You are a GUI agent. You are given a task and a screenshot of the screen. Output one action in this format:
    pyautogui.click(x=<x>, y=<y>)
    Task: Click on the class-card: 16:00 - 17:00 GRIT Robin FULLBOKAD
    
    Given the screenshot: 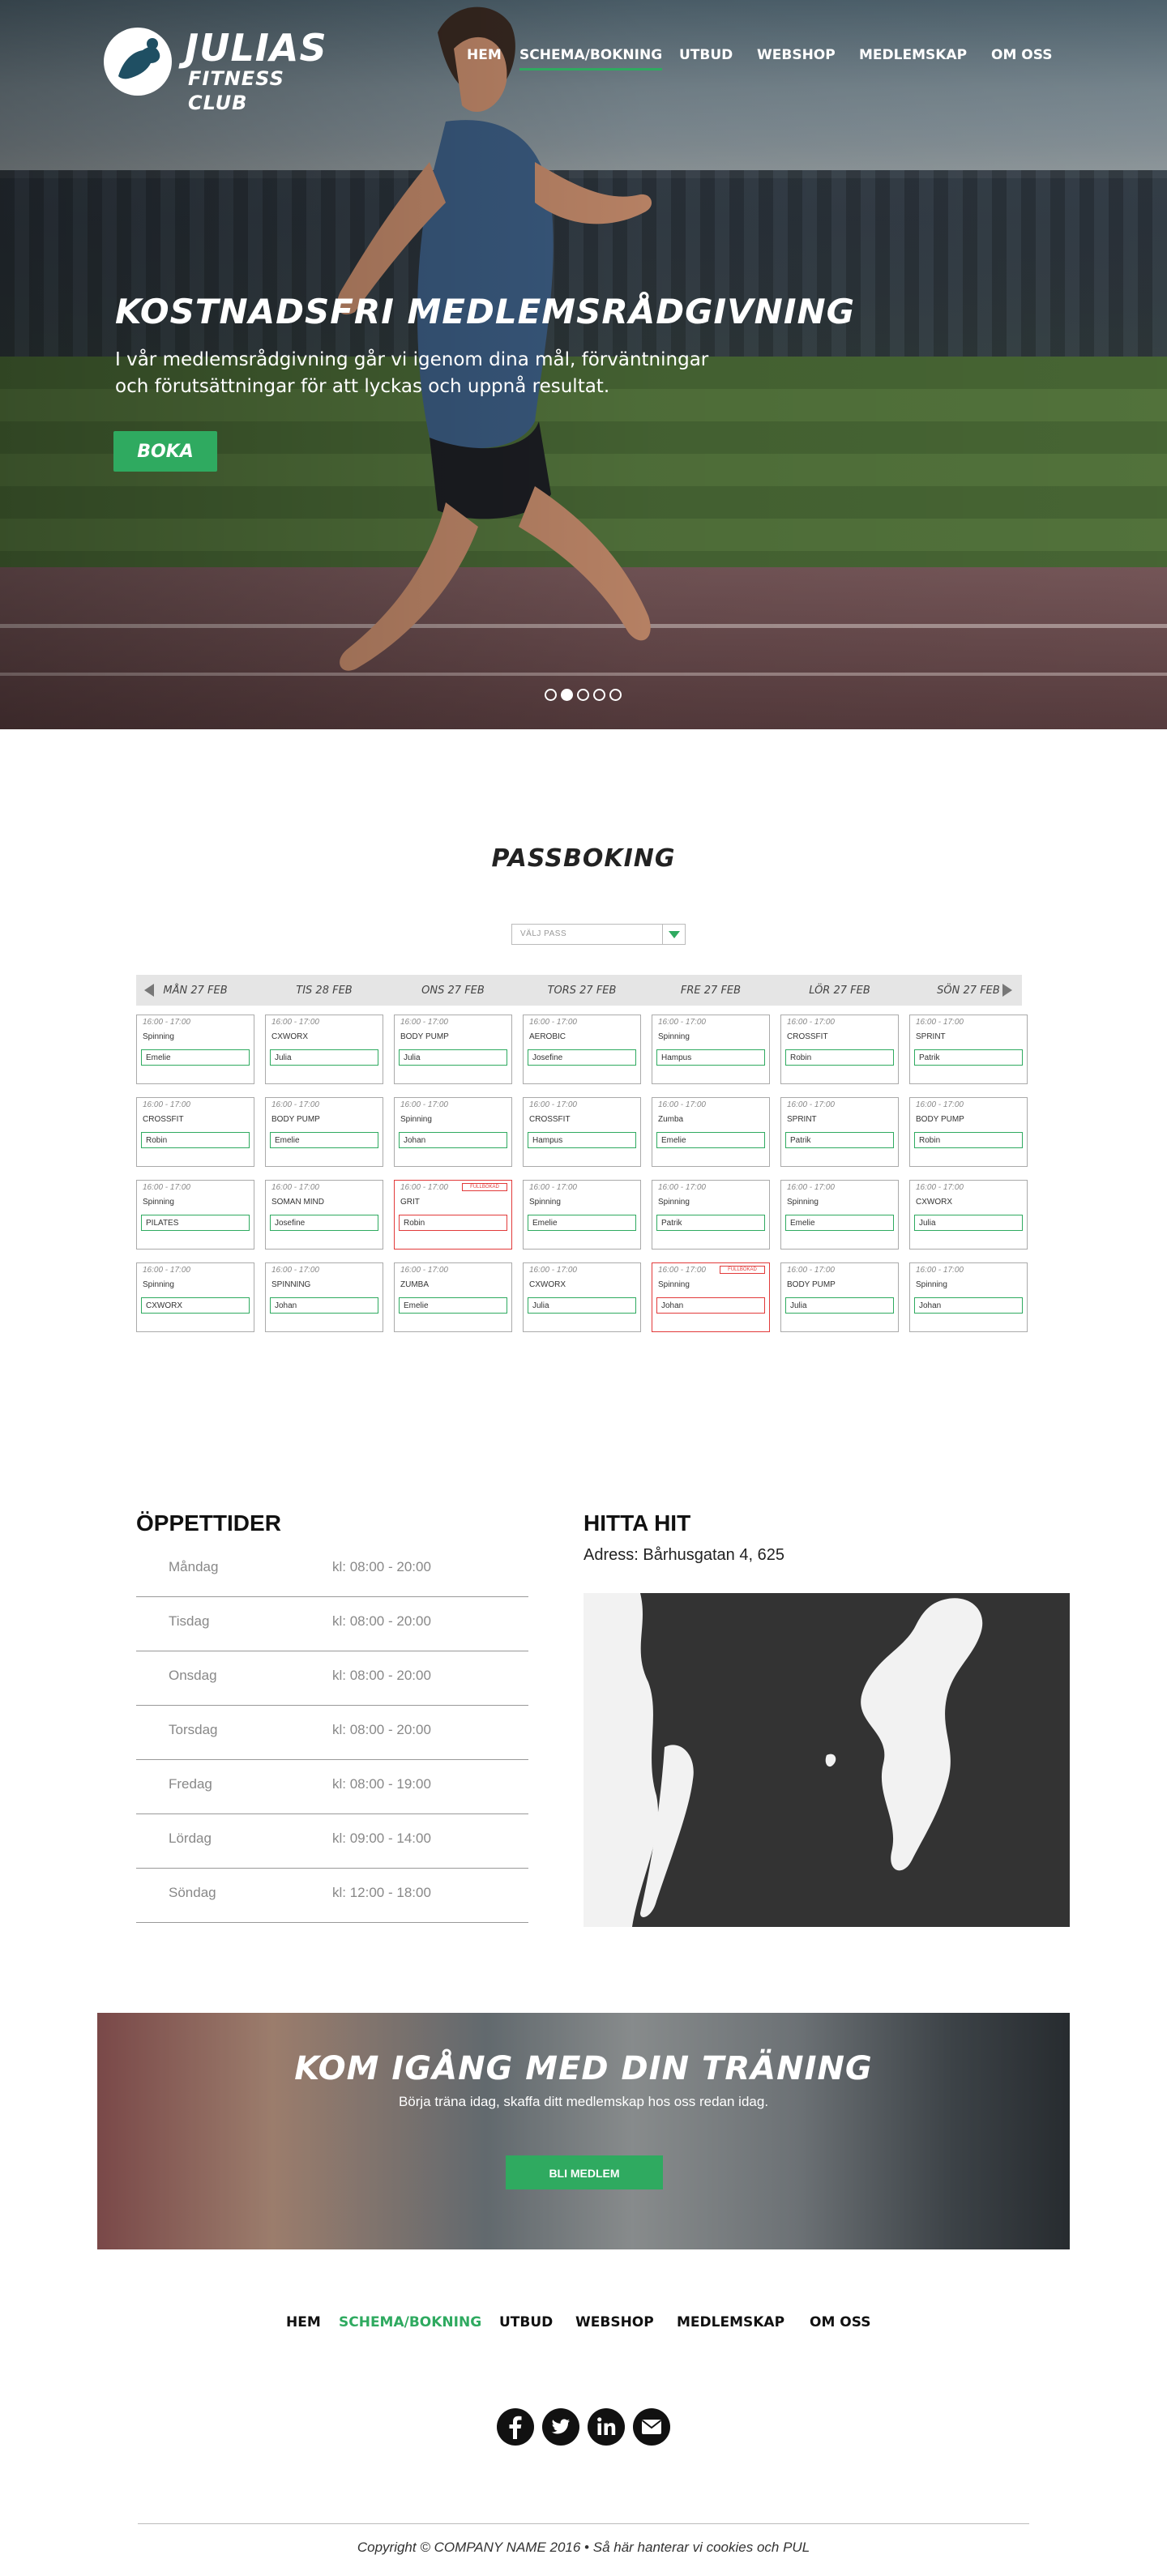 What is the action you would take?
    pyautogui.click(x=453, y=1215)
    